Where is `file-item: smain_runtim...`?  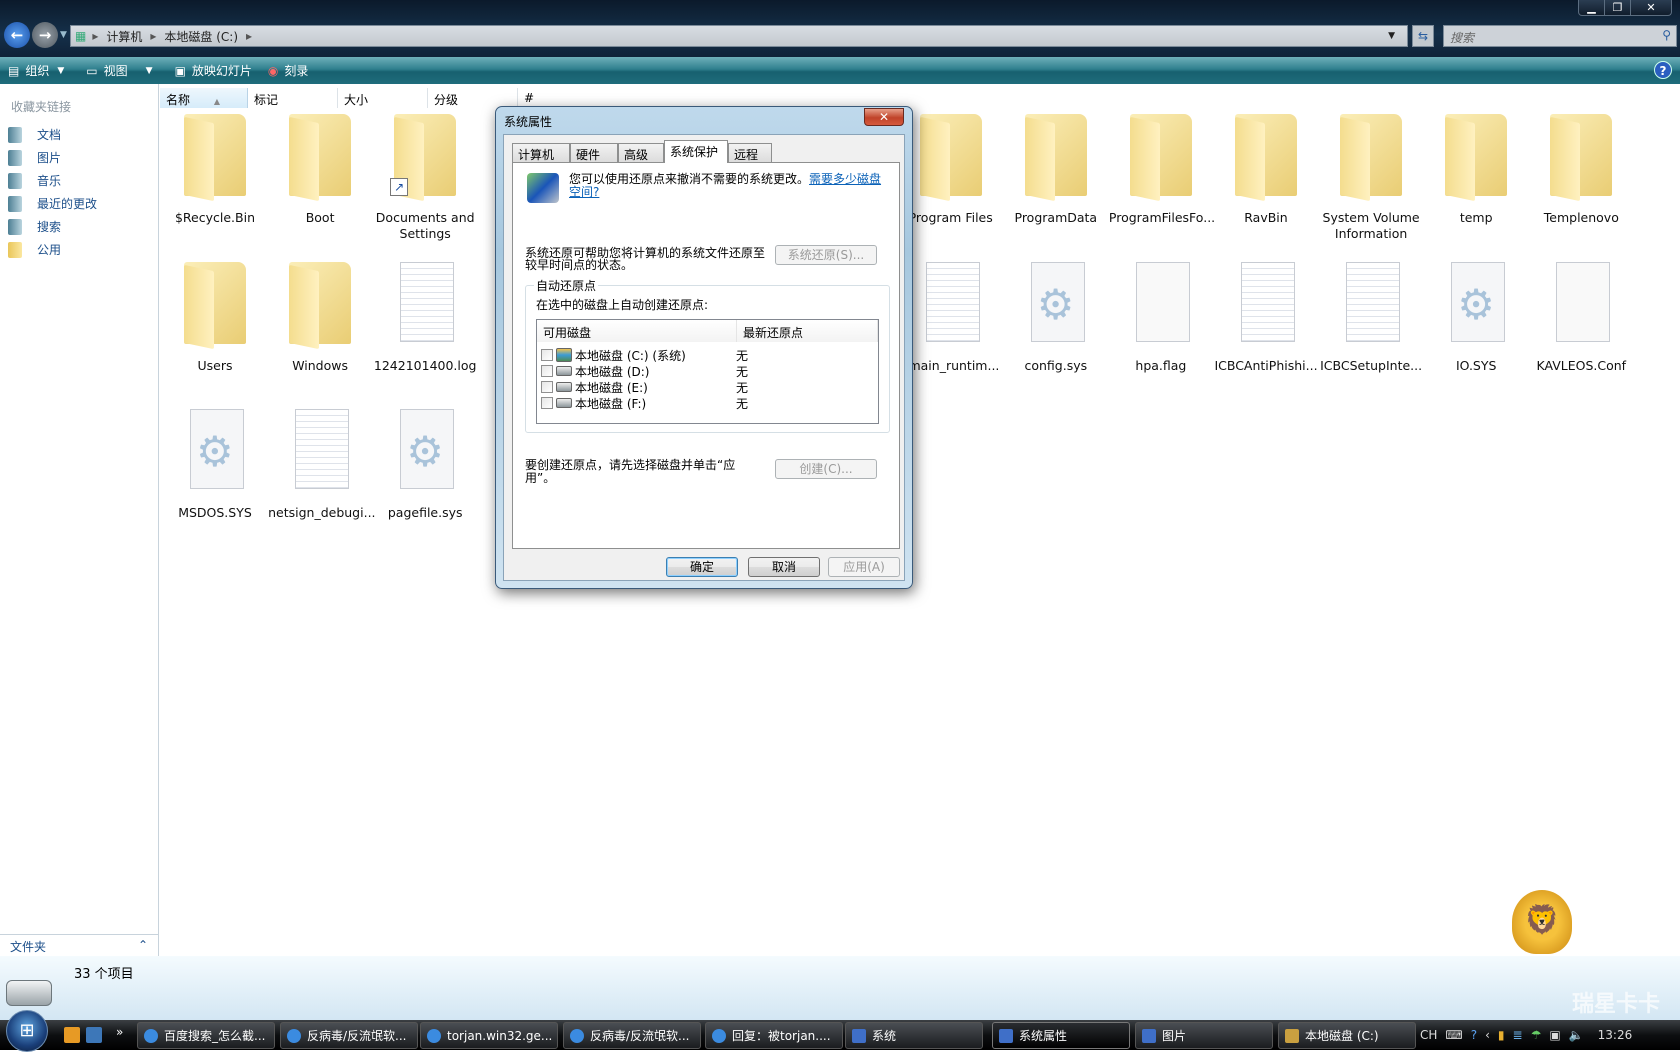
file-item: smain_runtim... is located at coordinates (951, 316).